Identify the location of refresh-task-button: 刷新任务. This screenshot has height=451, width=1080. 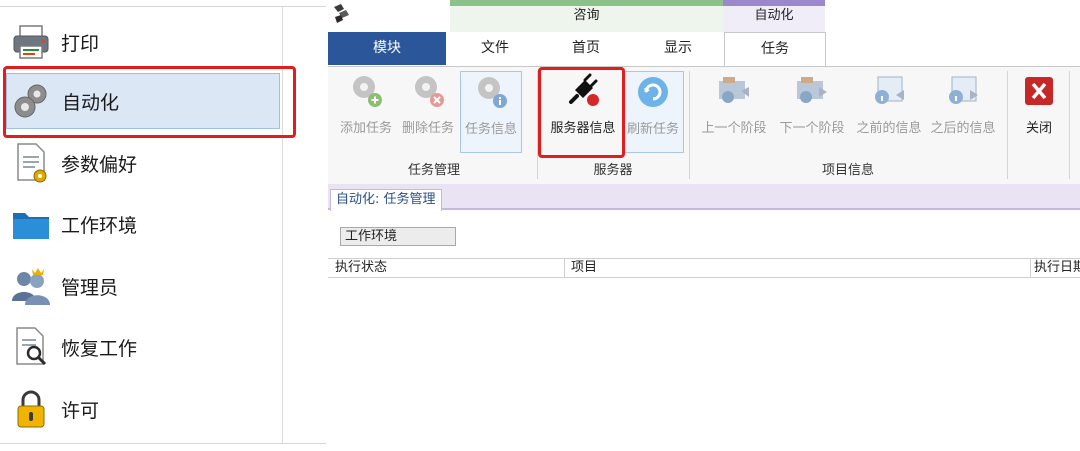
(653, 112).